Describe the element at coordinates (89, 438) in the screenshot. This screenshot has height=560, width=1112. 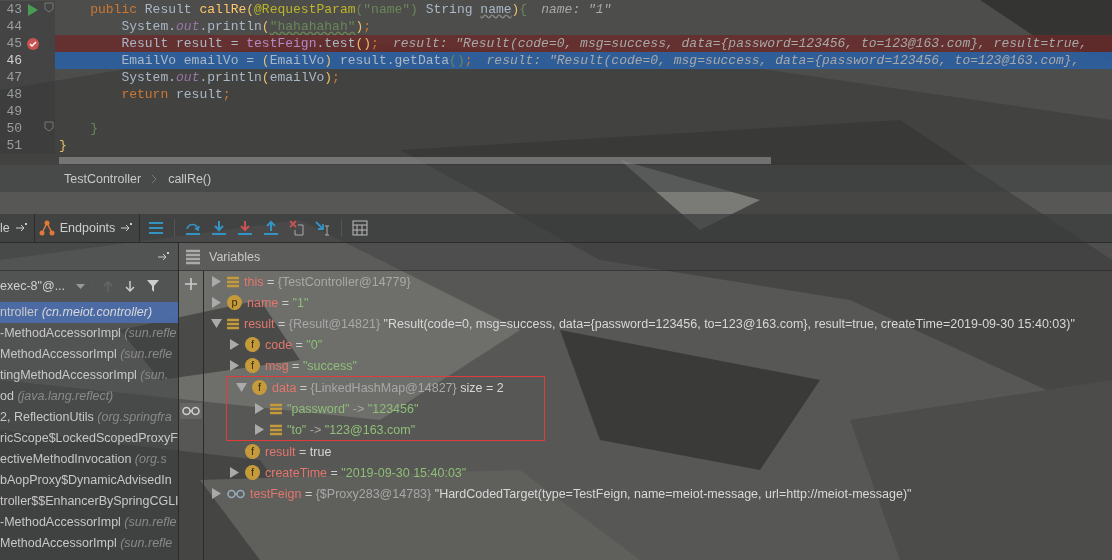
I see `stack-frame: ricScope$LockedScopedProxyF` at that location.